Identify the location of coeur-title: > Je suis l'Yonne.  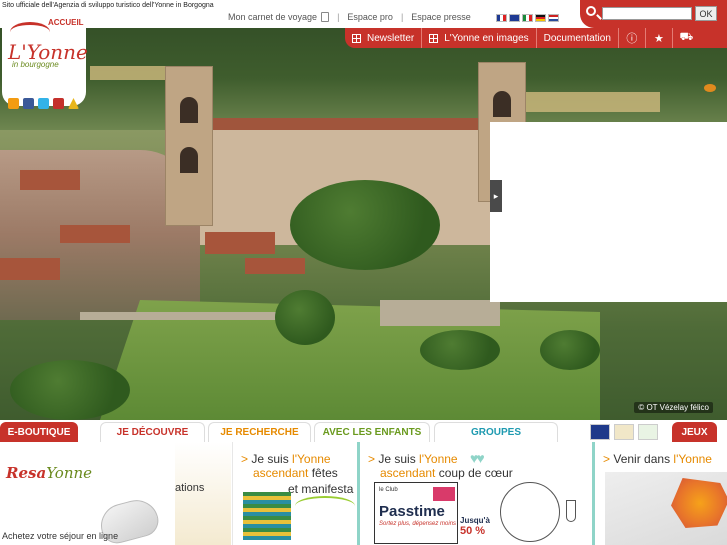
(413, 459).